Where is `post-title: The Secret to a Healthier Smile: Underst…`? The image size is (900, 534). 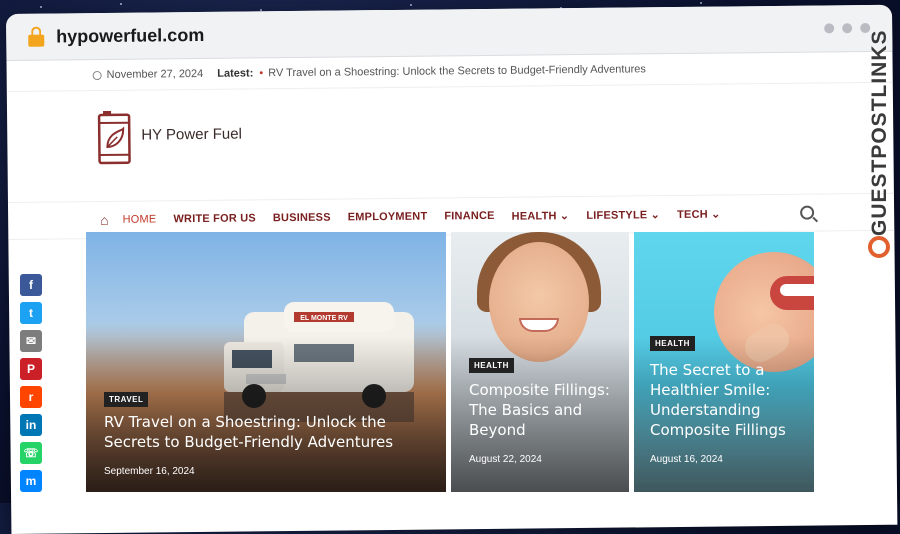 post-title: The Secret to a Healthier Smile: Underst… is located at coordinates (730, 400).